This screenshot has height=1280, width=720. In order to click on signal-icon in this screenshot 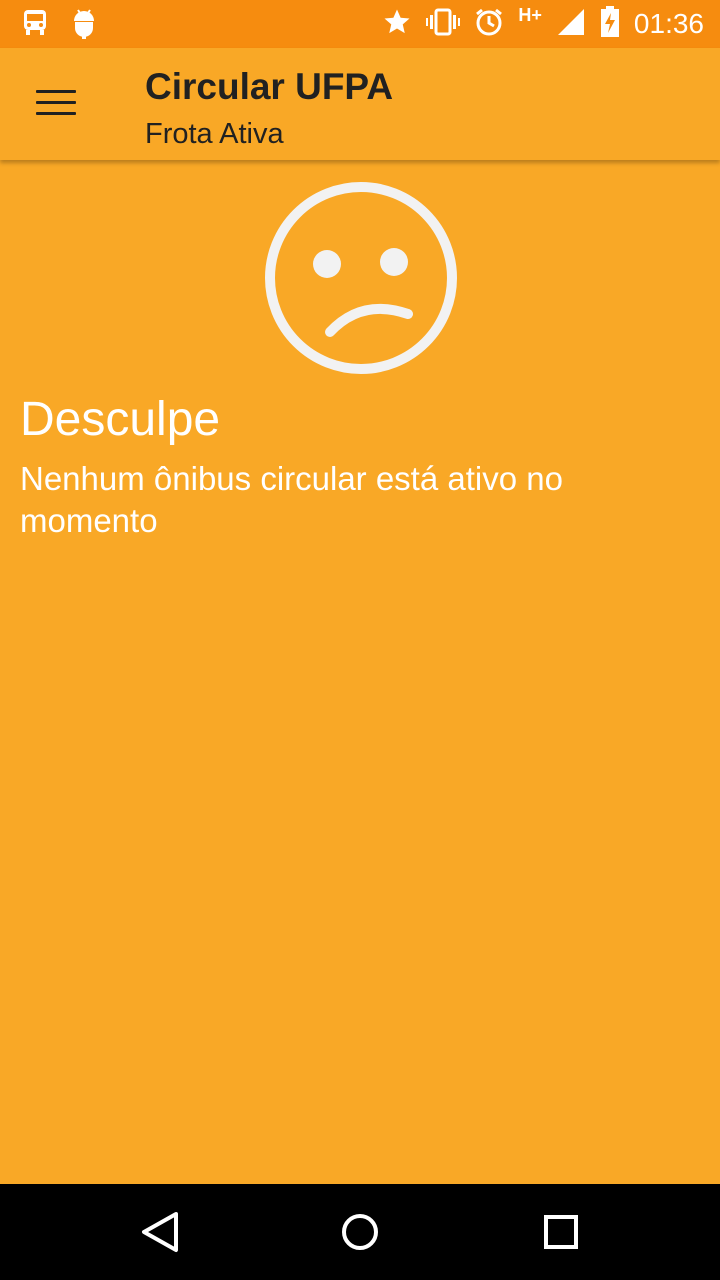, I will do `click(571, 24)`.